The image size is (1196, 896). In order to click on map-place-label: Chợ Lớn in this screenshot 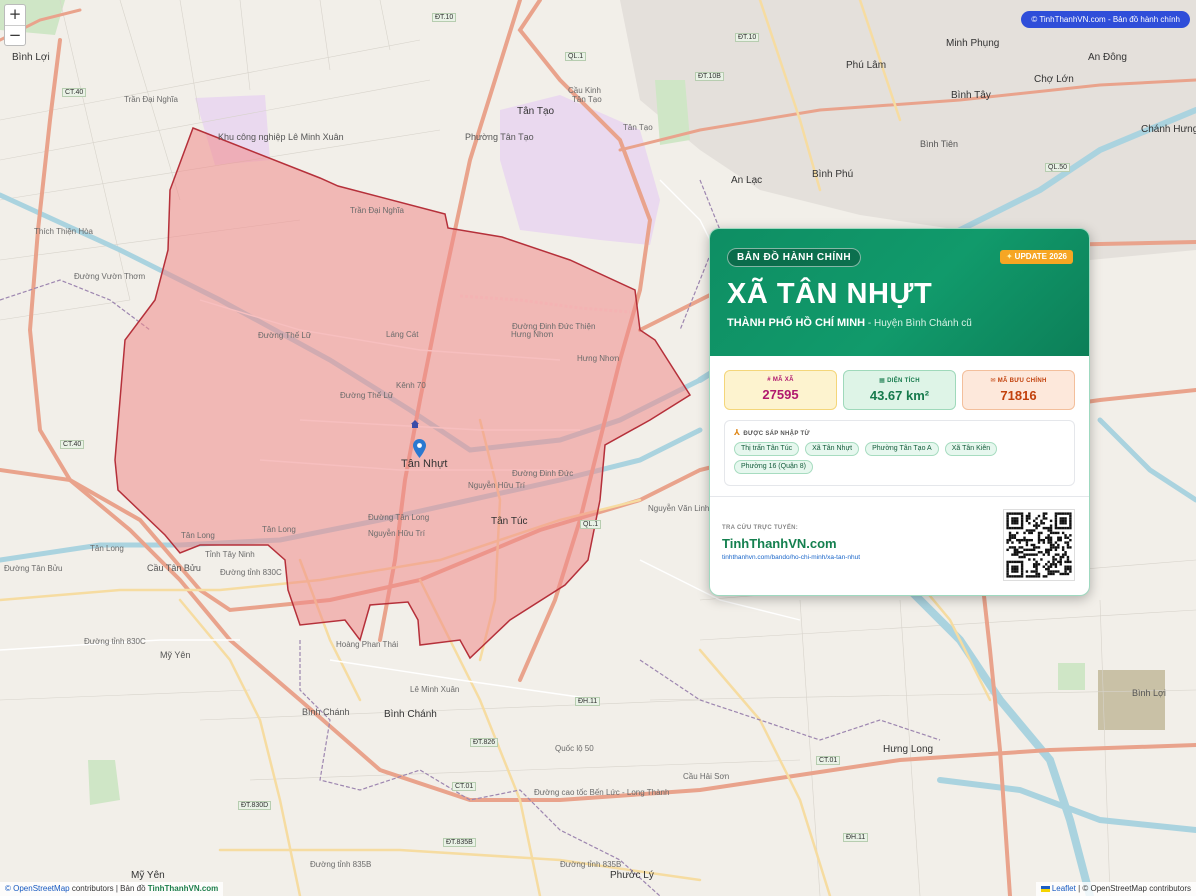, I will do `click(1054, 79)`.